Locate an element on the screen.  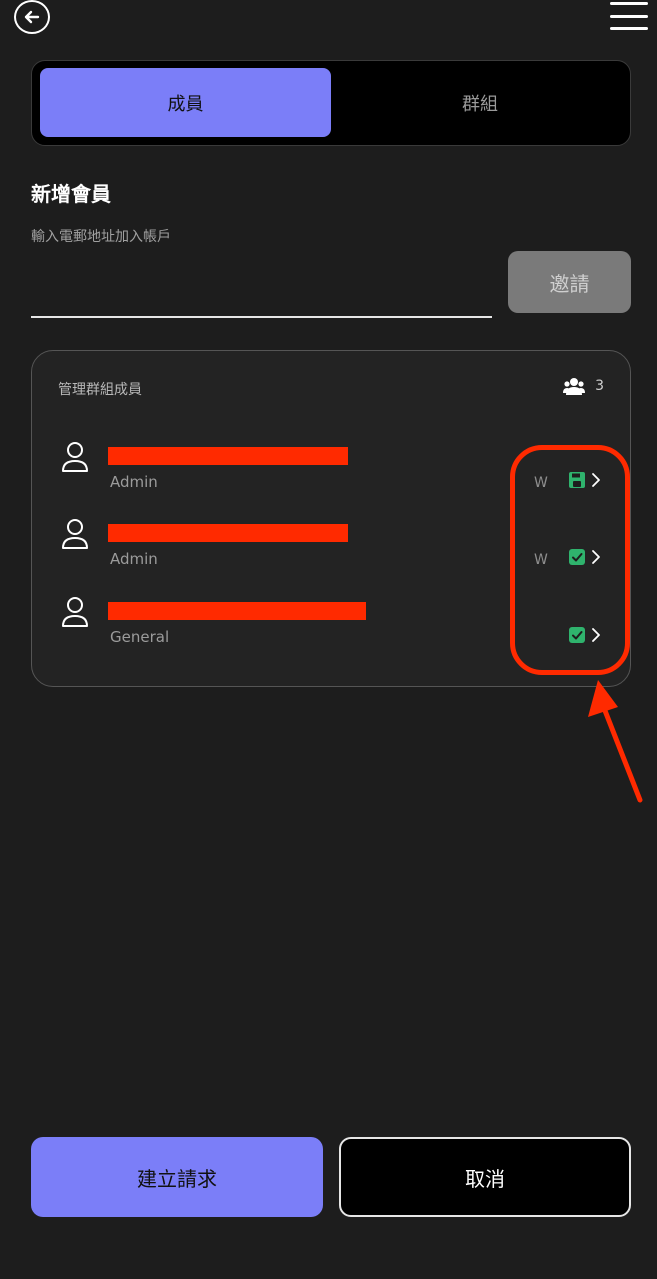
cancel-button: 取消 is located at coordinates (485, 1177).